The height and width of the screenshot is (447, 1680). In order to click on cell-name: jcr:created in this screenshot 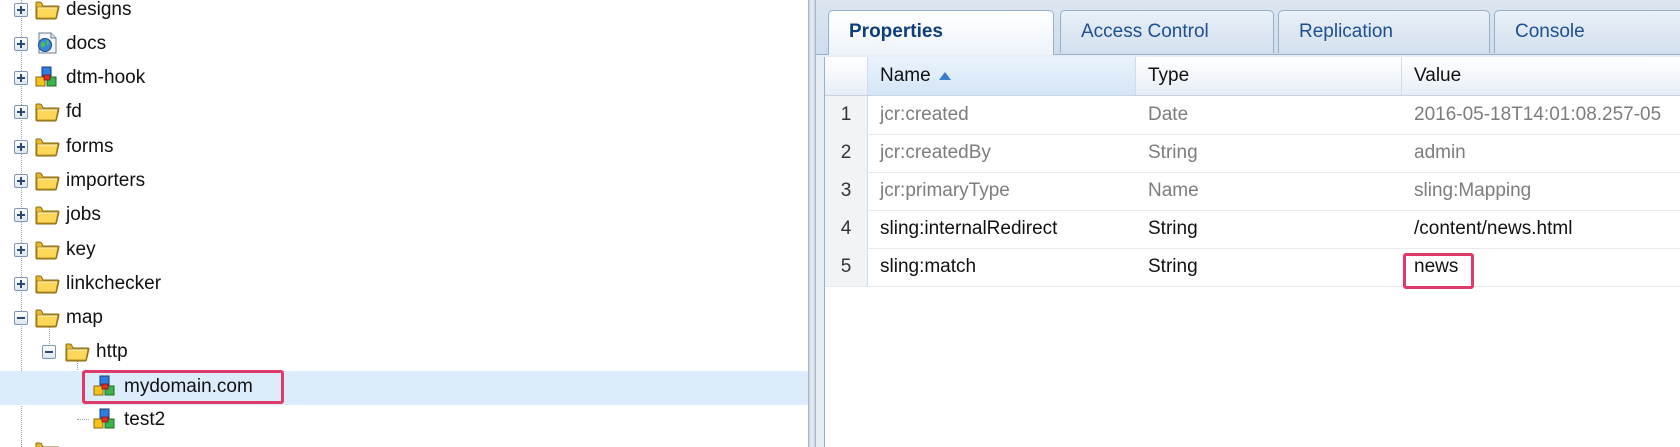, I will do `click(1002, 115)`.